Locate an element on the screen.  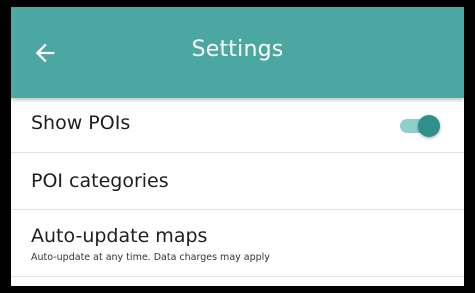
show-pois-toggle is located at coordinates (420, 125).